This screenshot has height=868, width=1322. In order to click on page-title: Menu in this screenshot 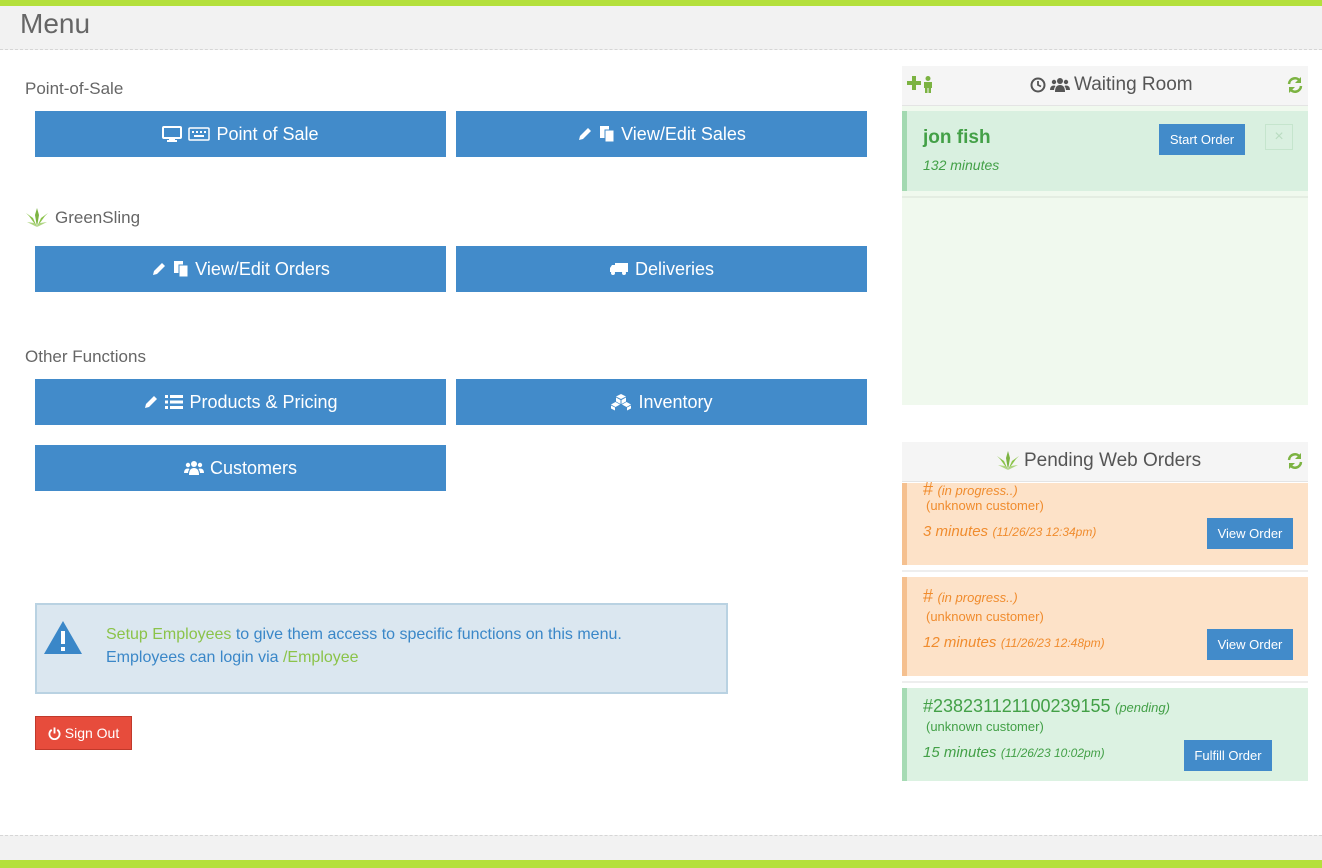, I will do `click(55, 23)`.